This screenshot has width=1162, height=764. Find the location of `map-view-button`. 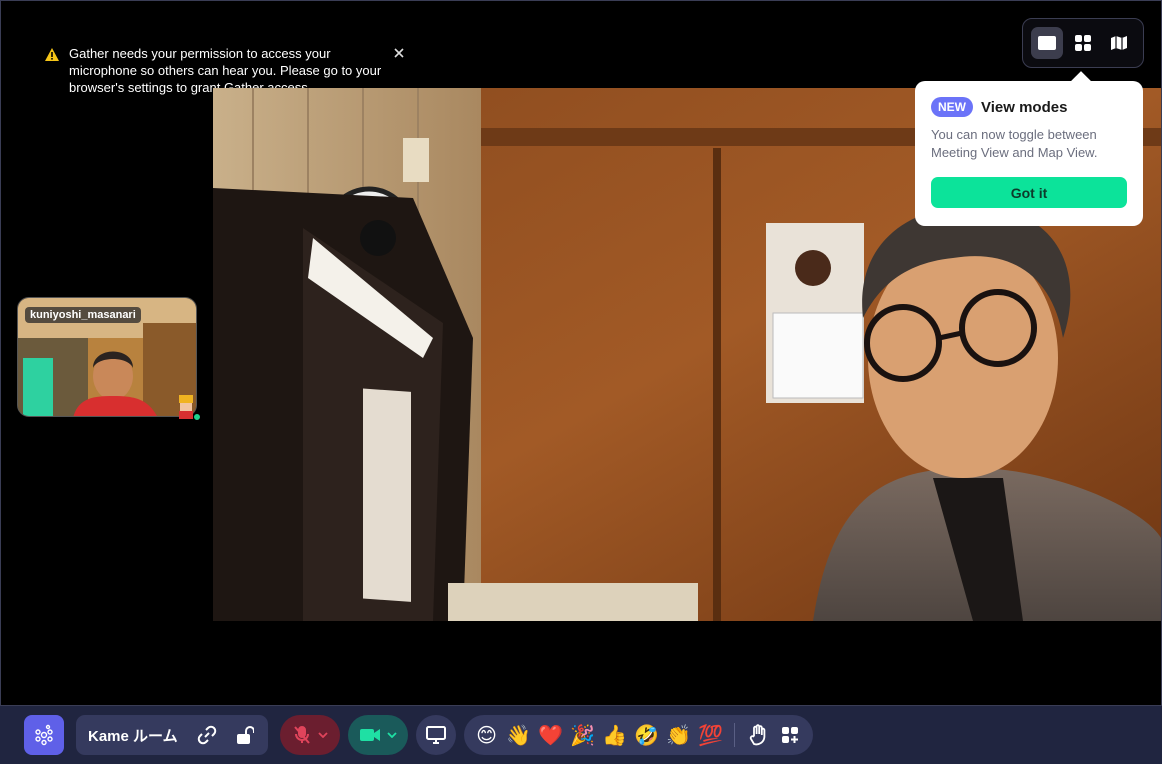

map-view-button is located at coordinates (1119, 43).